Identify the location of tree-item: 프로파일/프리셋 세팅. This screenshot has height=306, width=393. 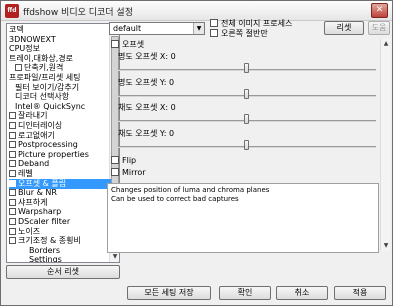
(60, 78).